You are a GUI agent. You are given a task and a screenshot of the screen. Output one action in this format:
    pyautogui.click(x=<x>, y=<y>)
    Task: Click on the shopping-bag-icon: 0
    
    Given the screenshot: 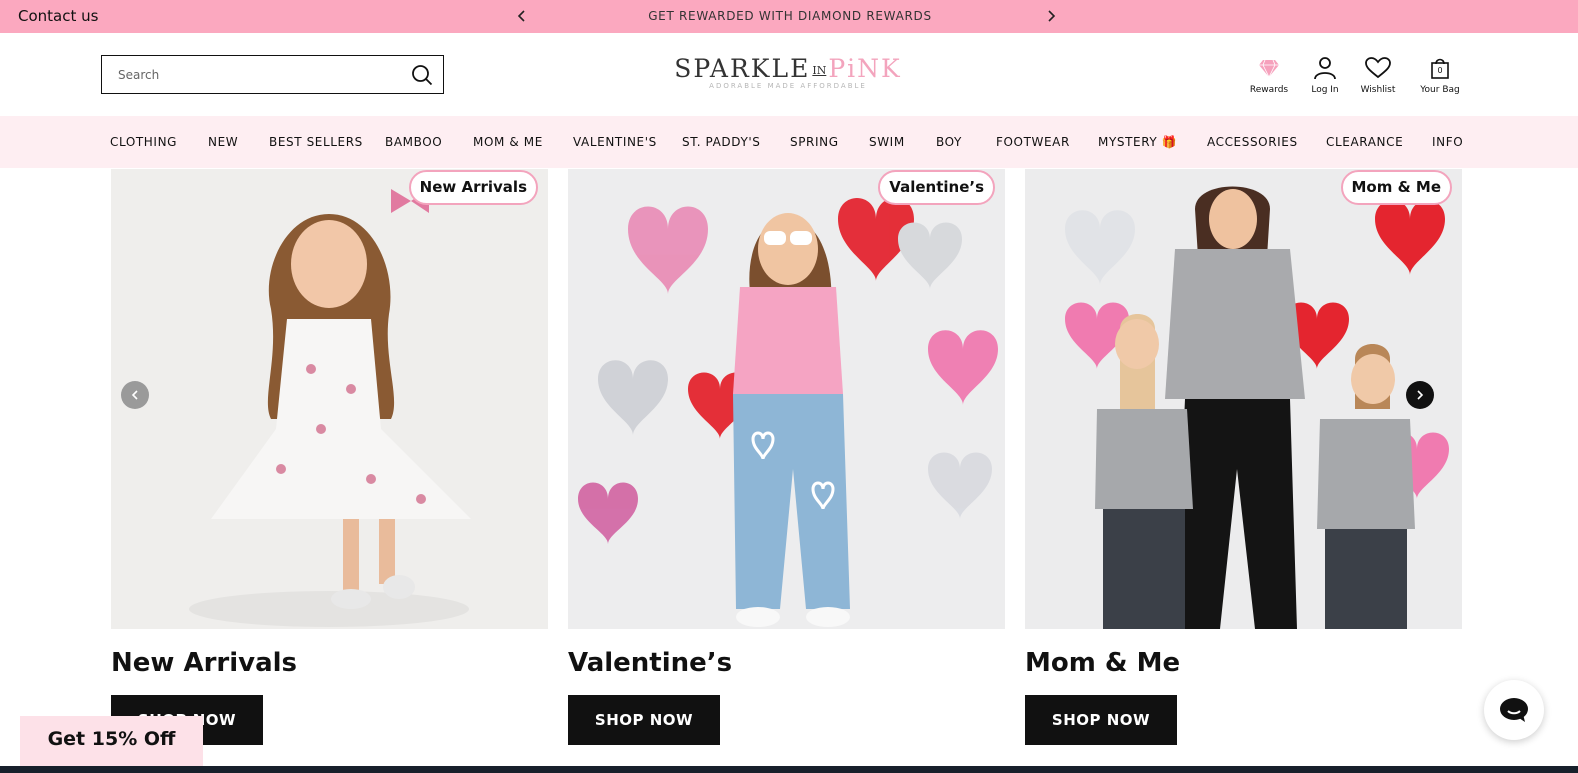 What is the action you would take?
    pyautogui.click(x=1440, y=68)
    